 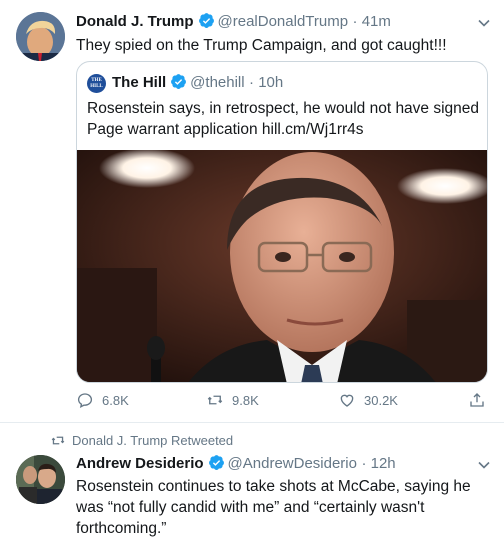 What do you see at coordinates (96, 83) in the screenshot?
I see `thehill-logo: THE HILL` at bounding box center [96, 83].